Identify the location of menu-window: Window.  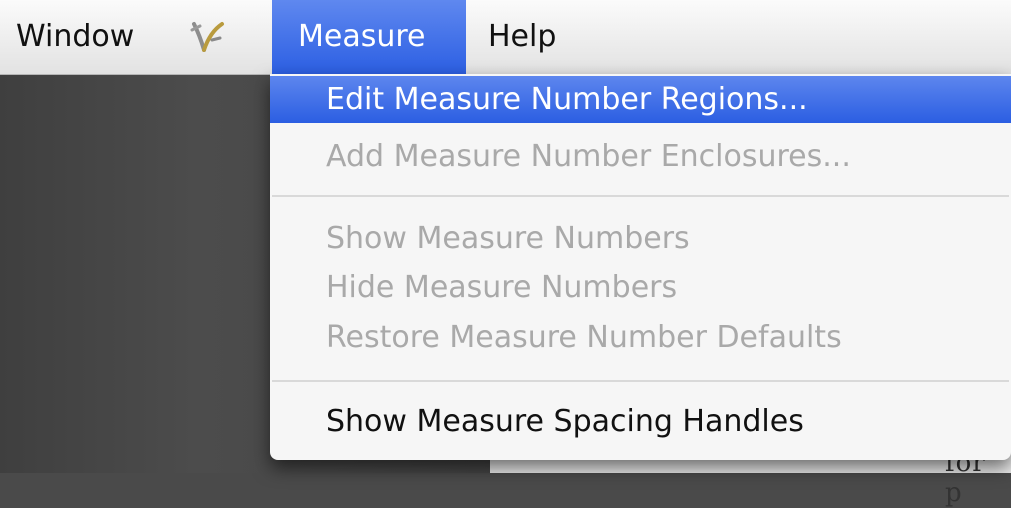
(75, 37).